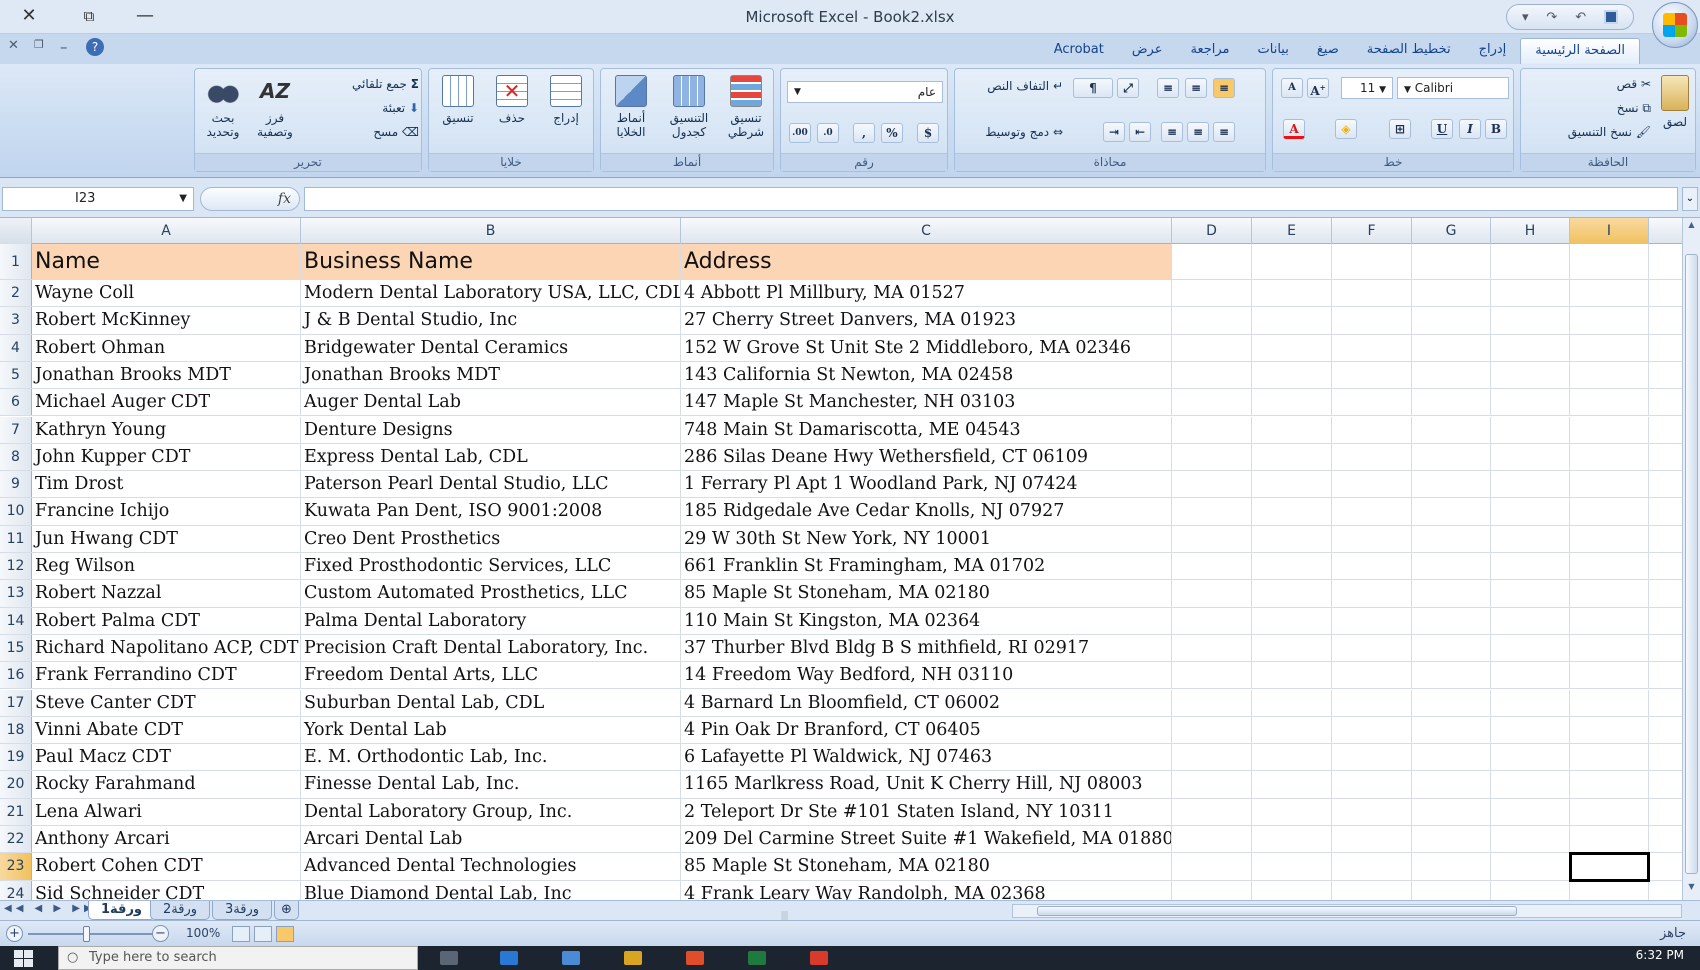 This screenshot has height=970, width=1700. Describe the element at coordinates (1212, 620) in the screenshot. I see `cell-d14` at that location.